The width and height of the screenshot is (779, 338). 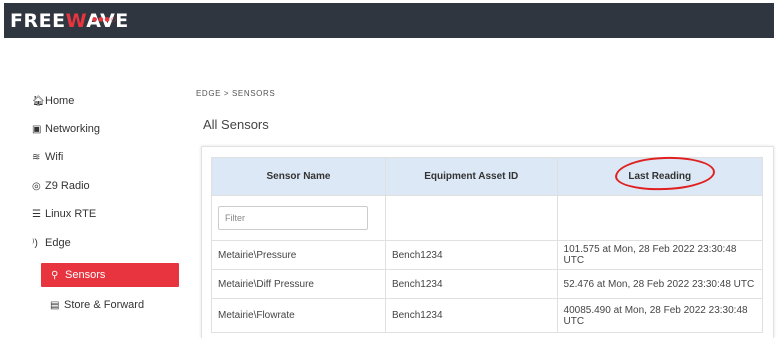 I want to click on sidebar-item-home: 🏠︎Home, so click(x=53, y=101).